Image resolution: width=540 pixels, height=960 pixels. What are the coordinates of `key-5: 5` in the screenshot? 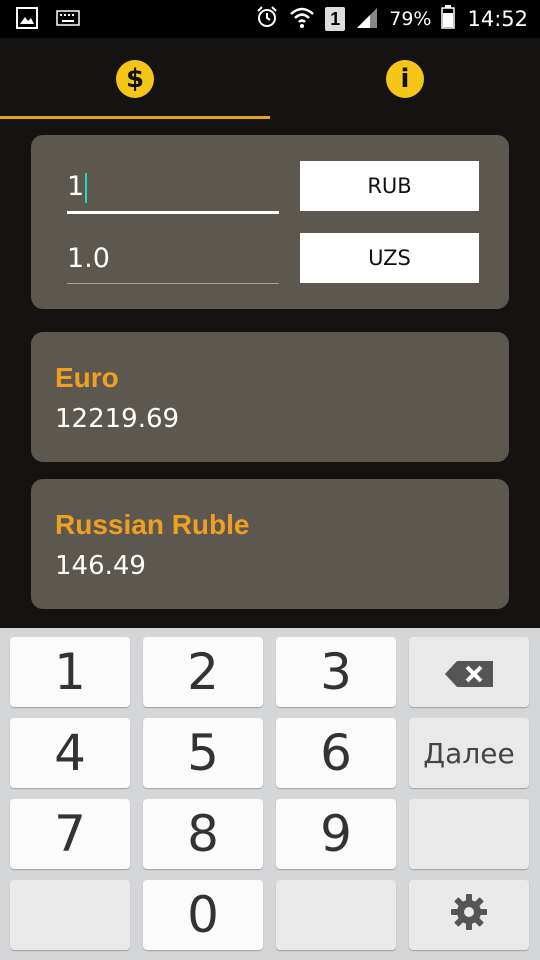 It's located at (203, 753).